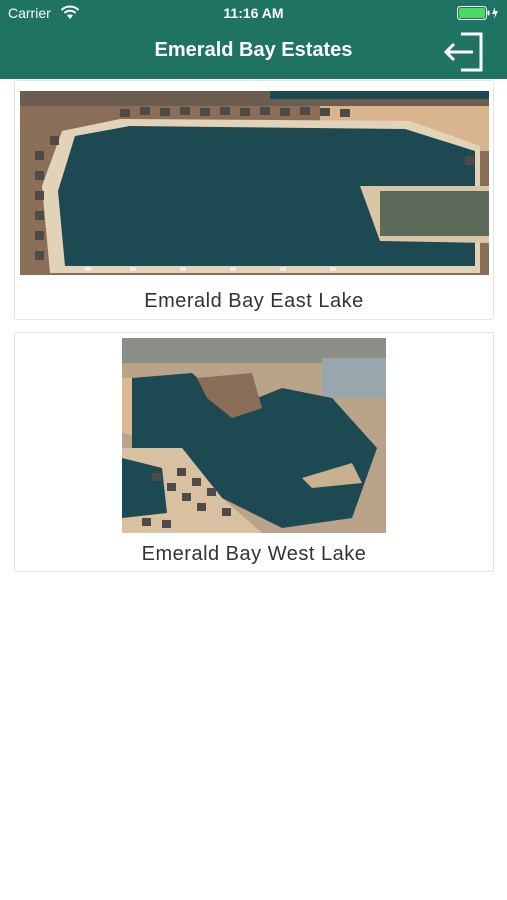 The height and width of the screenshot is (900, 507). I want to click on app-header: Carrier 11:16 AM Emerald Bay Estates, so click(253, 39).